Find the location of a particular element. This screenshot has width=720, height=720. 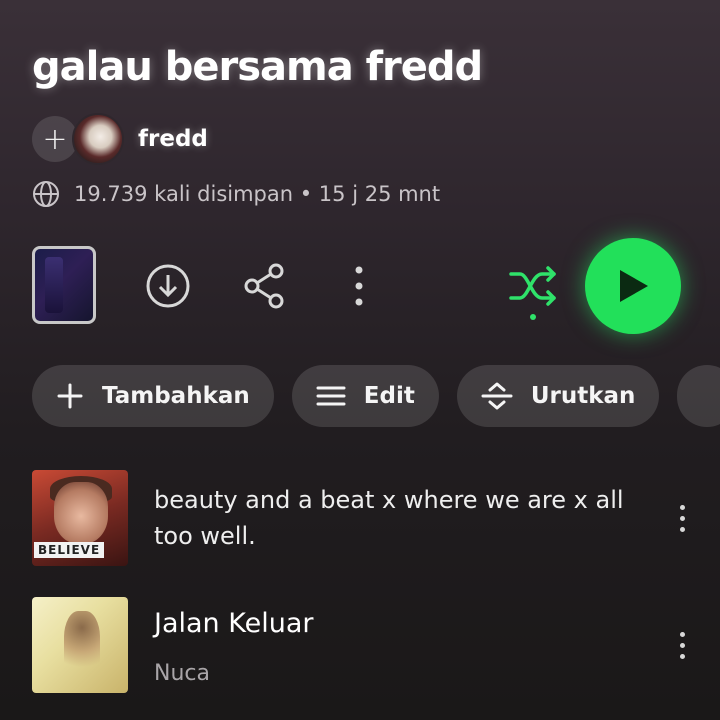

track-cover is located at coordinates (80, 645).